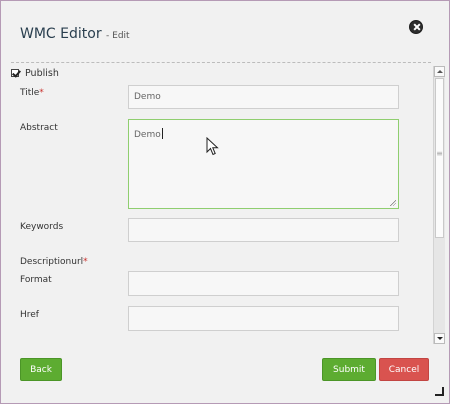 The height and width of the screenshot is (404, 450). Describe the element at coordinates (41, 369) in the screenshot. I see `back-button: Back` at that location.